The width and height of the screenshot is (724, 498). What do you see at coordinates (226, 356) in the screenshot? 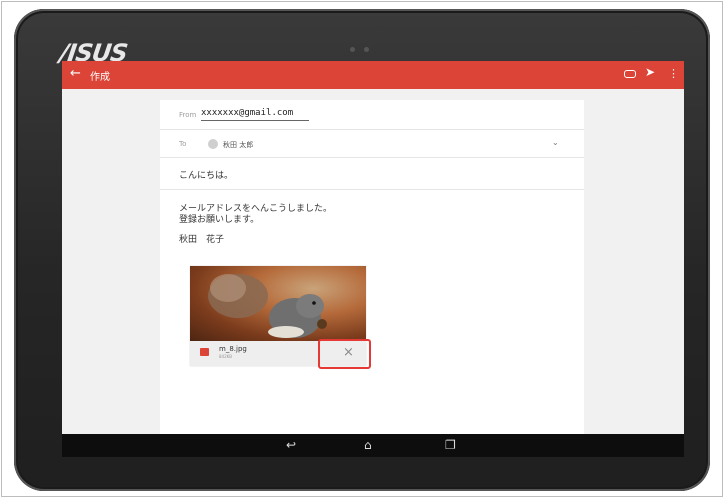
I see `attachment-file-size: 842KB` at bounding box center [226, 356].